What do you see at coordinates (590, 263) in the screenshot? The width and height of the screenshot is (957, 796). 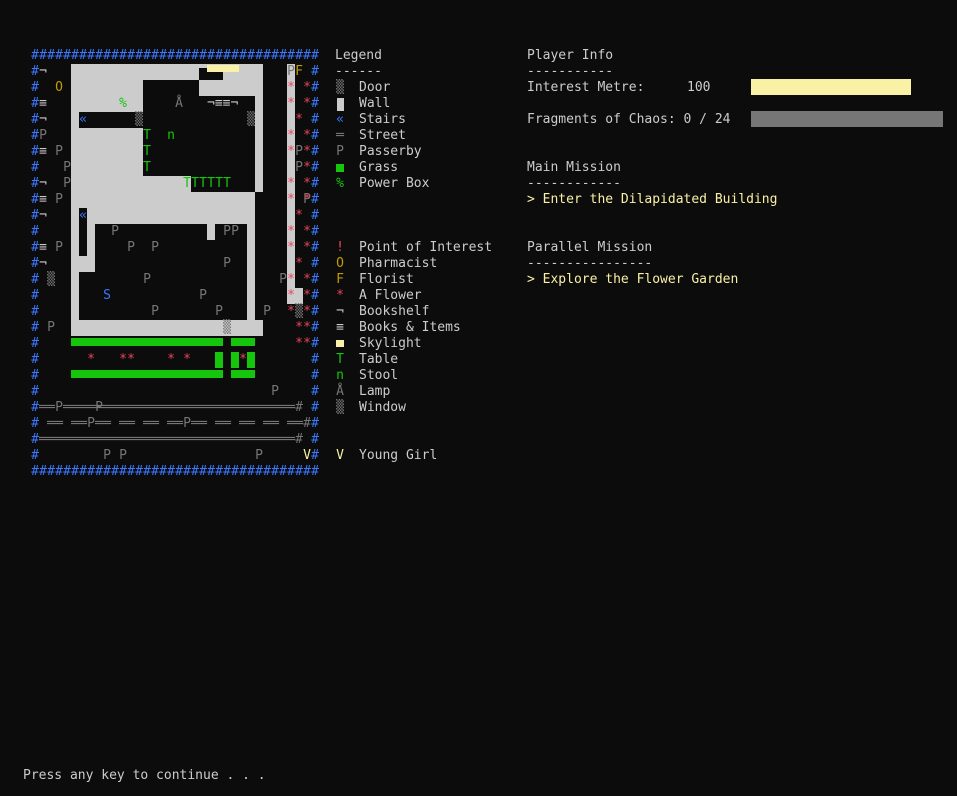 I see `parallel-mission-underline: ----------------` at bounding box center [590, 263].